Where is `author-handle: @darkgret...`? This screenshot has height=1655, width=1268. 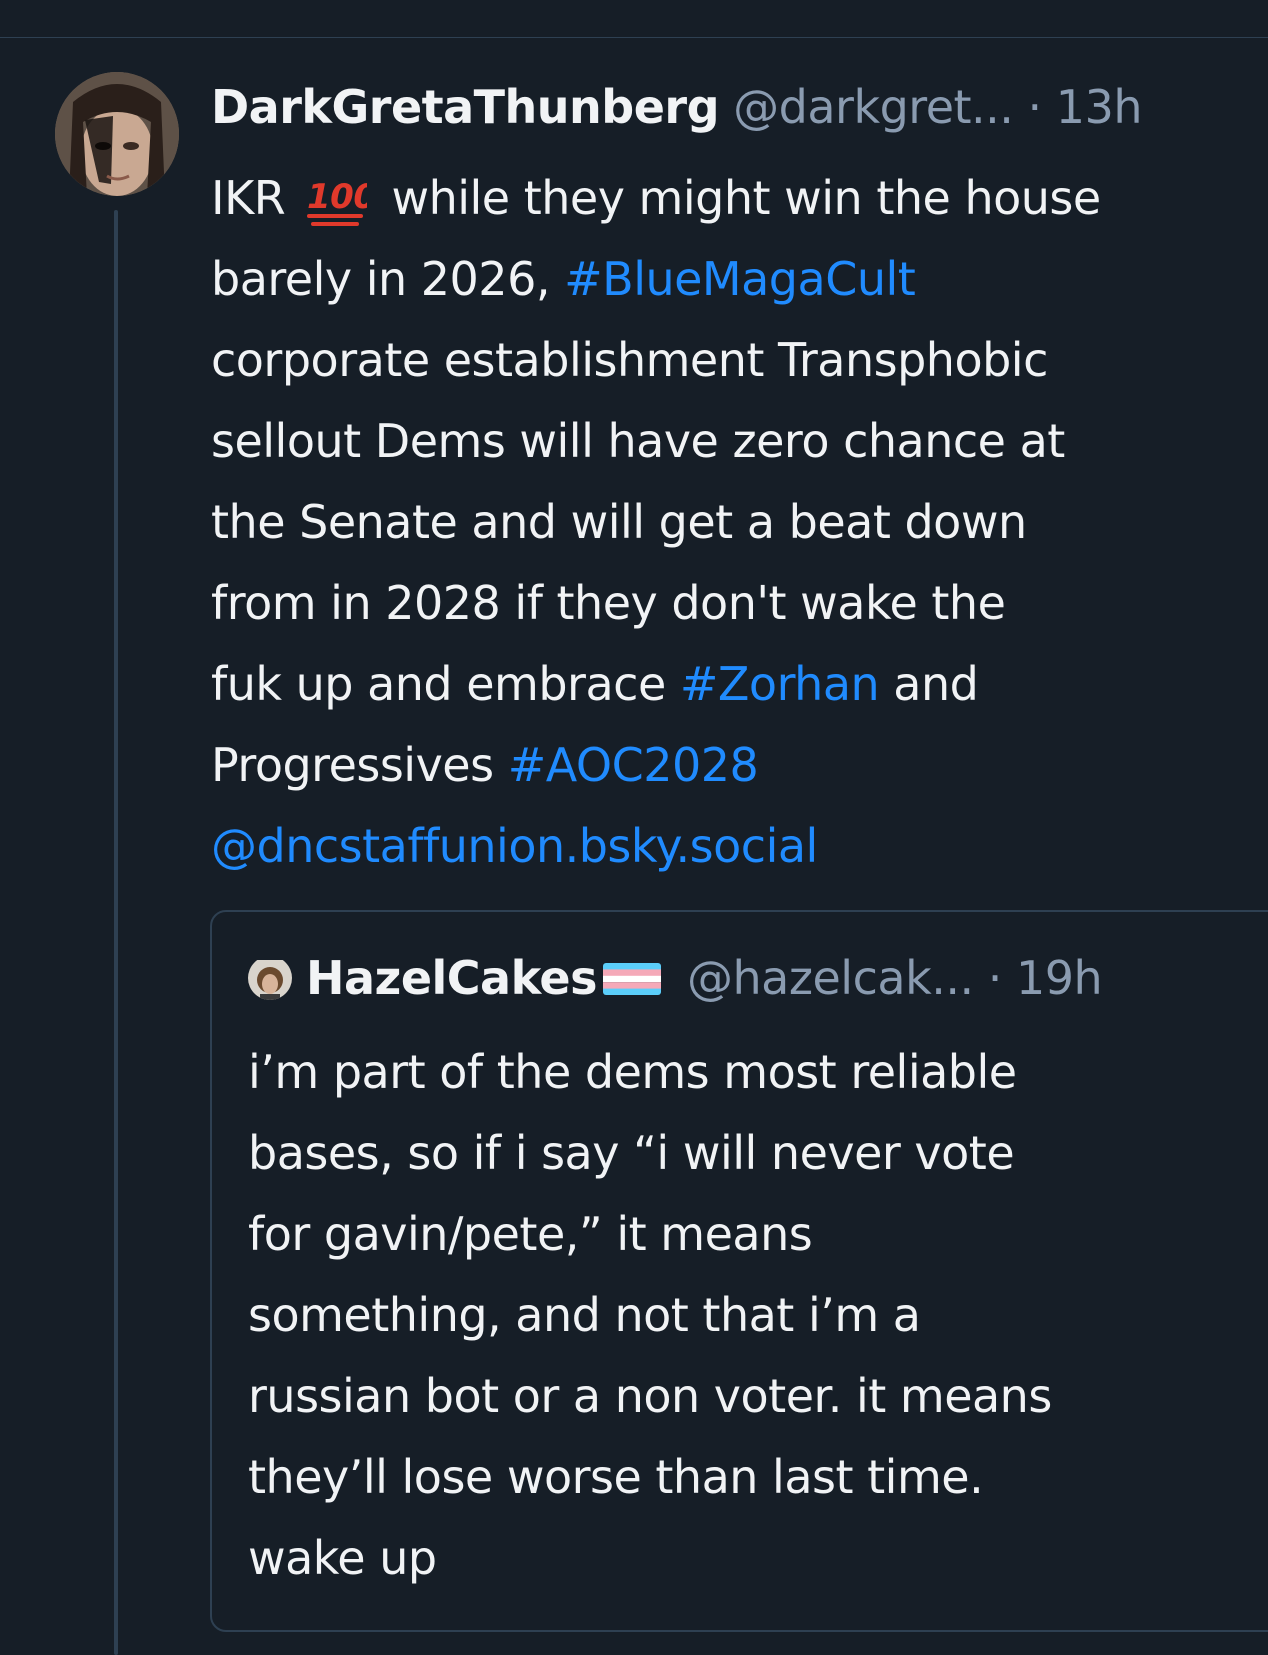 author-handle: @darkgret... is located at coordinates (873, 107).